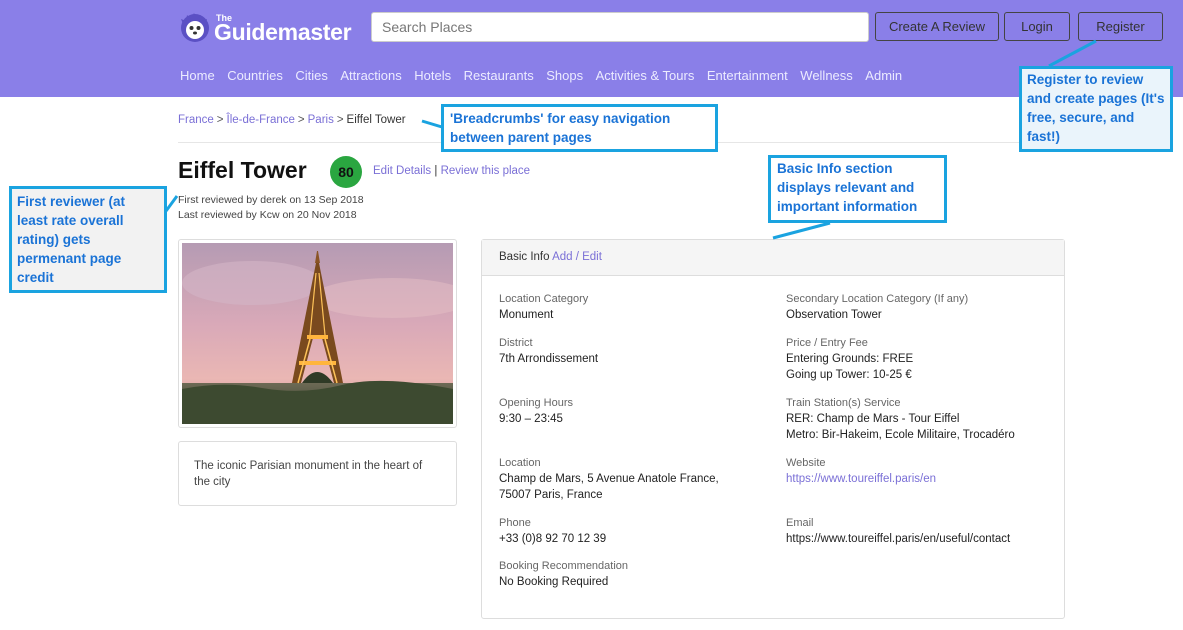  I want to click on site-logo: The Guidemaster, so click(268, 28).